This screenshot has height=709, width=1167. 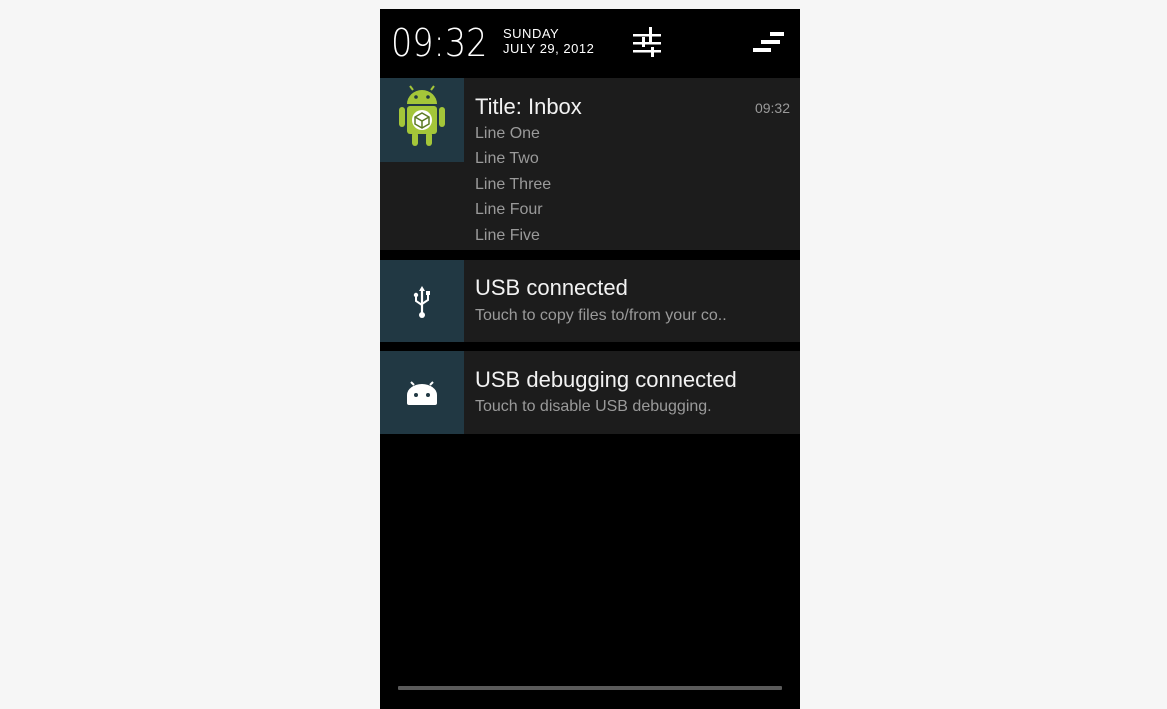 I want to click on notification-title: USB connected, so click(x=551, y=287).